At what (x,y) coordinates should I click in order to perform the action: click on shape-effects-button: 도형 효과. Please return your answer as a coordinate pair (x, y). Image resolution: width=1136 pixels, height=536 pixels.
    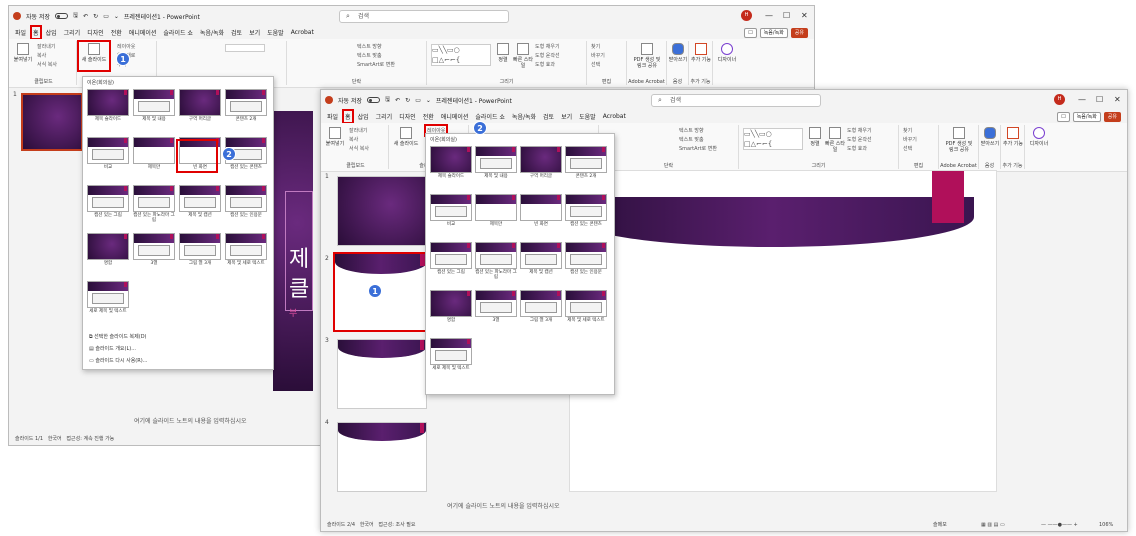
    Looking at the image, I should click on (857, 148).